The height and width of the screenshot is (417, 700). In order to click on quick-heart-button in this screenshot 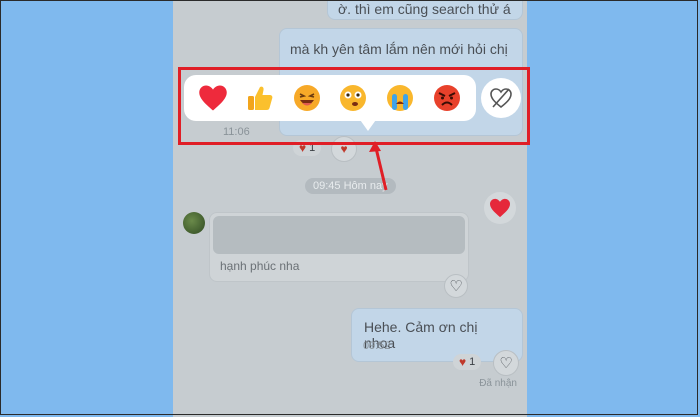, I will do `click(500, 208)`.